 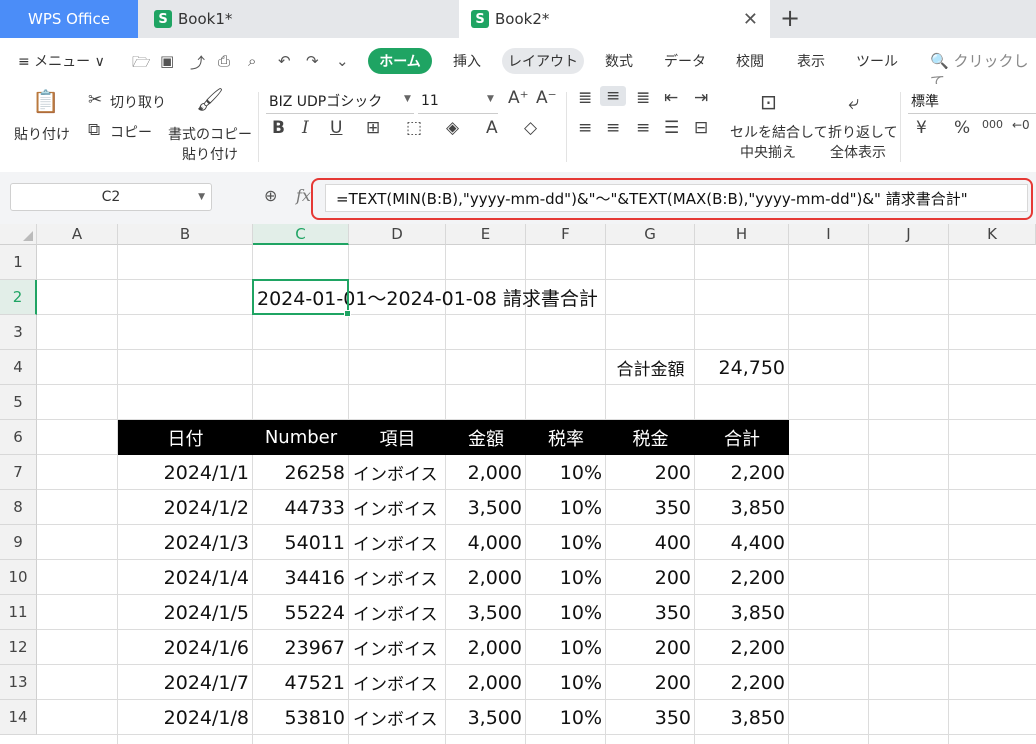 What do you see at coordinates (546, 98) in the screenshot?
I see `font-shrink-icon: A⁻` at bounding box center [546, 98].